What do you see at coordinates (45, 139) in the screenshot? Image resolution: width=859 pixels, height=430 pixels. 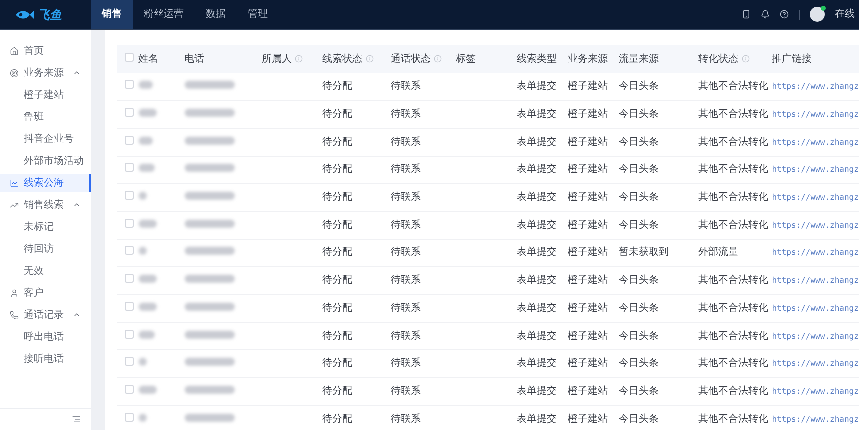 I see `sidebar-item: 抖音企业号` at bounding box center [45, 139].